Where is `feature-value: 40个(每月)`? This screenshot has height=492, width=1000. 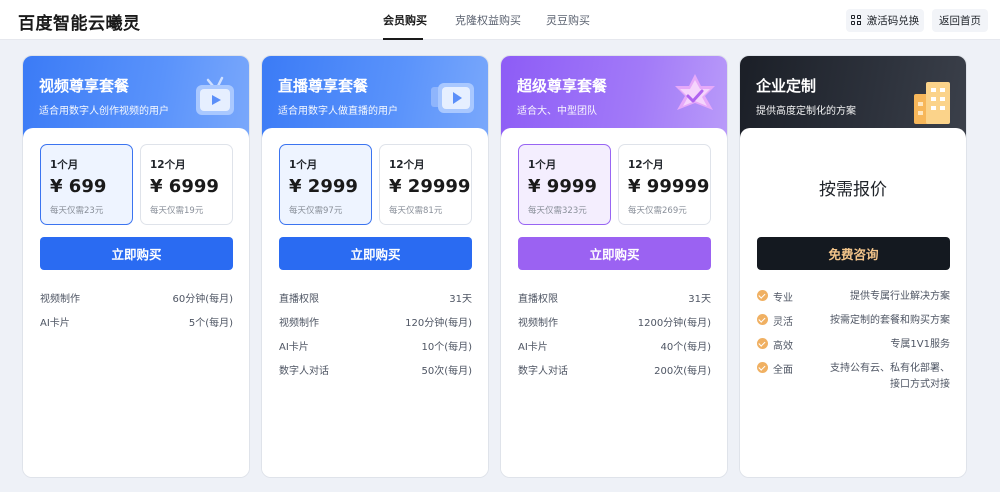 feature-value: 40个(每月) is located at coordinates (685, 347).